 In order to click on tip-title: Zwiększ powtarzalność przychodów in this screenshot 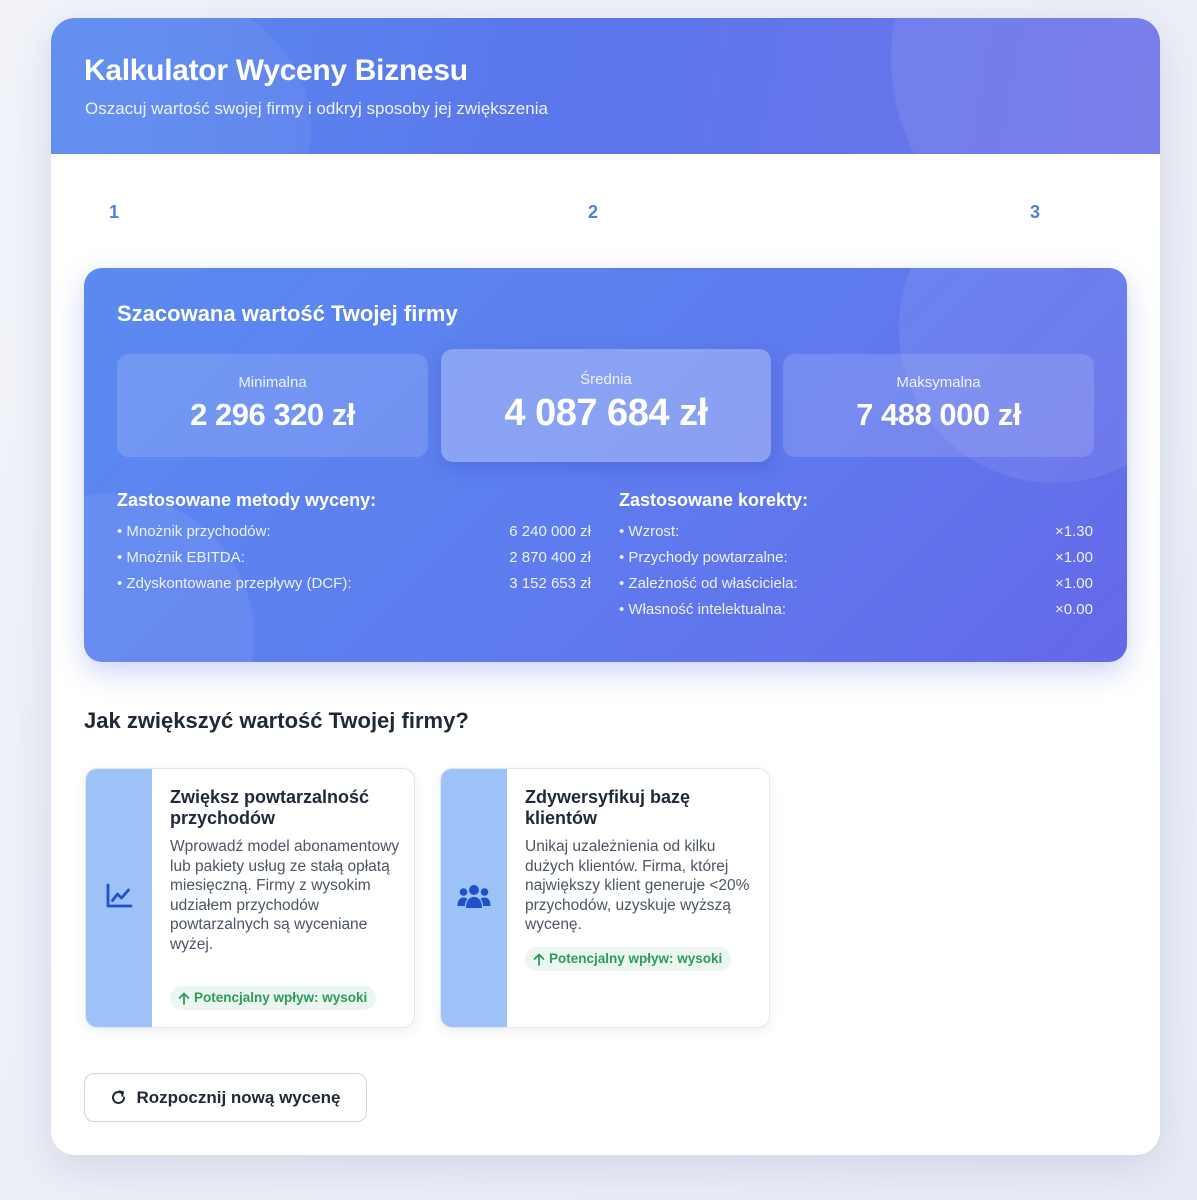, I will do `click(270, 807)`.